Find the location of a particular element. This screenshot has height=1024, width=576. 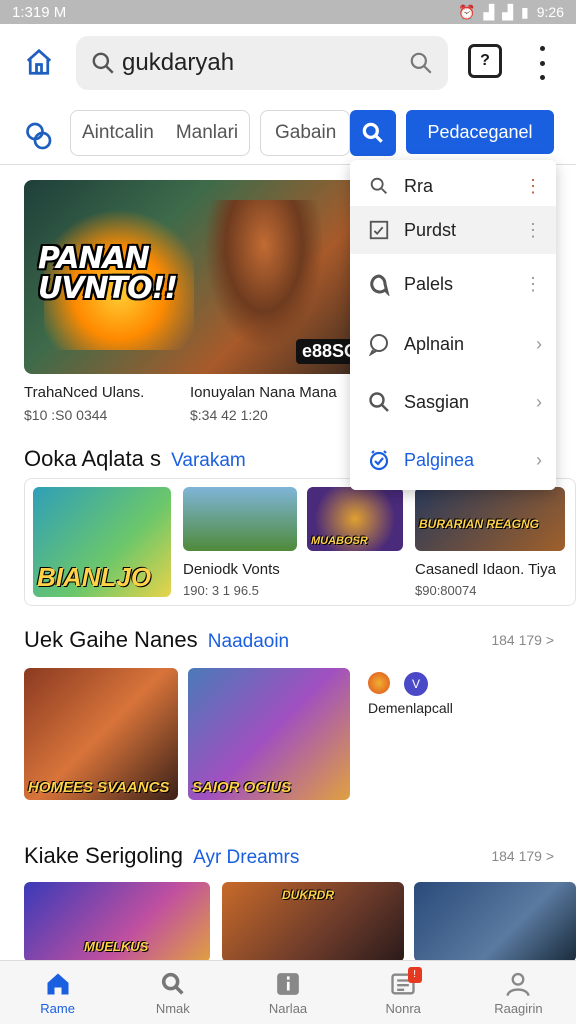

section-1-header: Ooka Aqlata s Varakam is located at coordinates (135, 459).